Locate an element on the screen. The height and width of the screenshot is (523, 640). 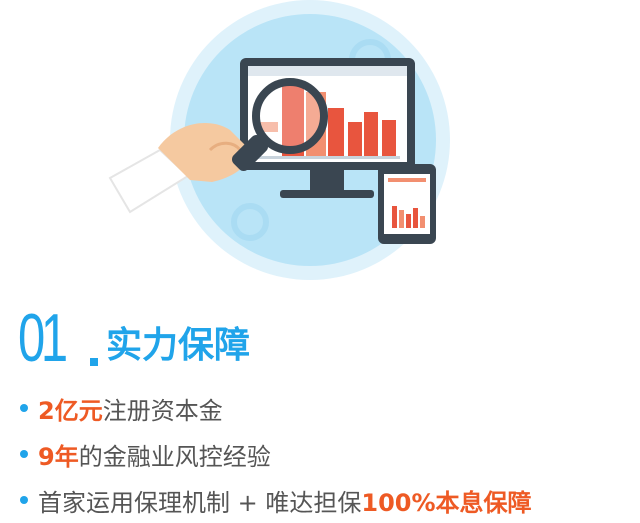
section-heading: 01 实力保障 is located at coordinates (134, 338).